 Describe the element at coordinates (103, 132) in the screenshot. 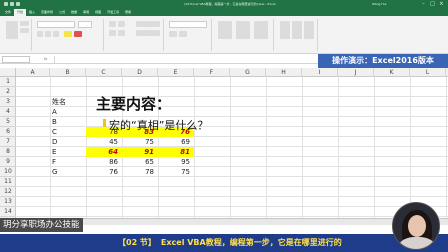

I see `score-cell-c: 78` at that location.